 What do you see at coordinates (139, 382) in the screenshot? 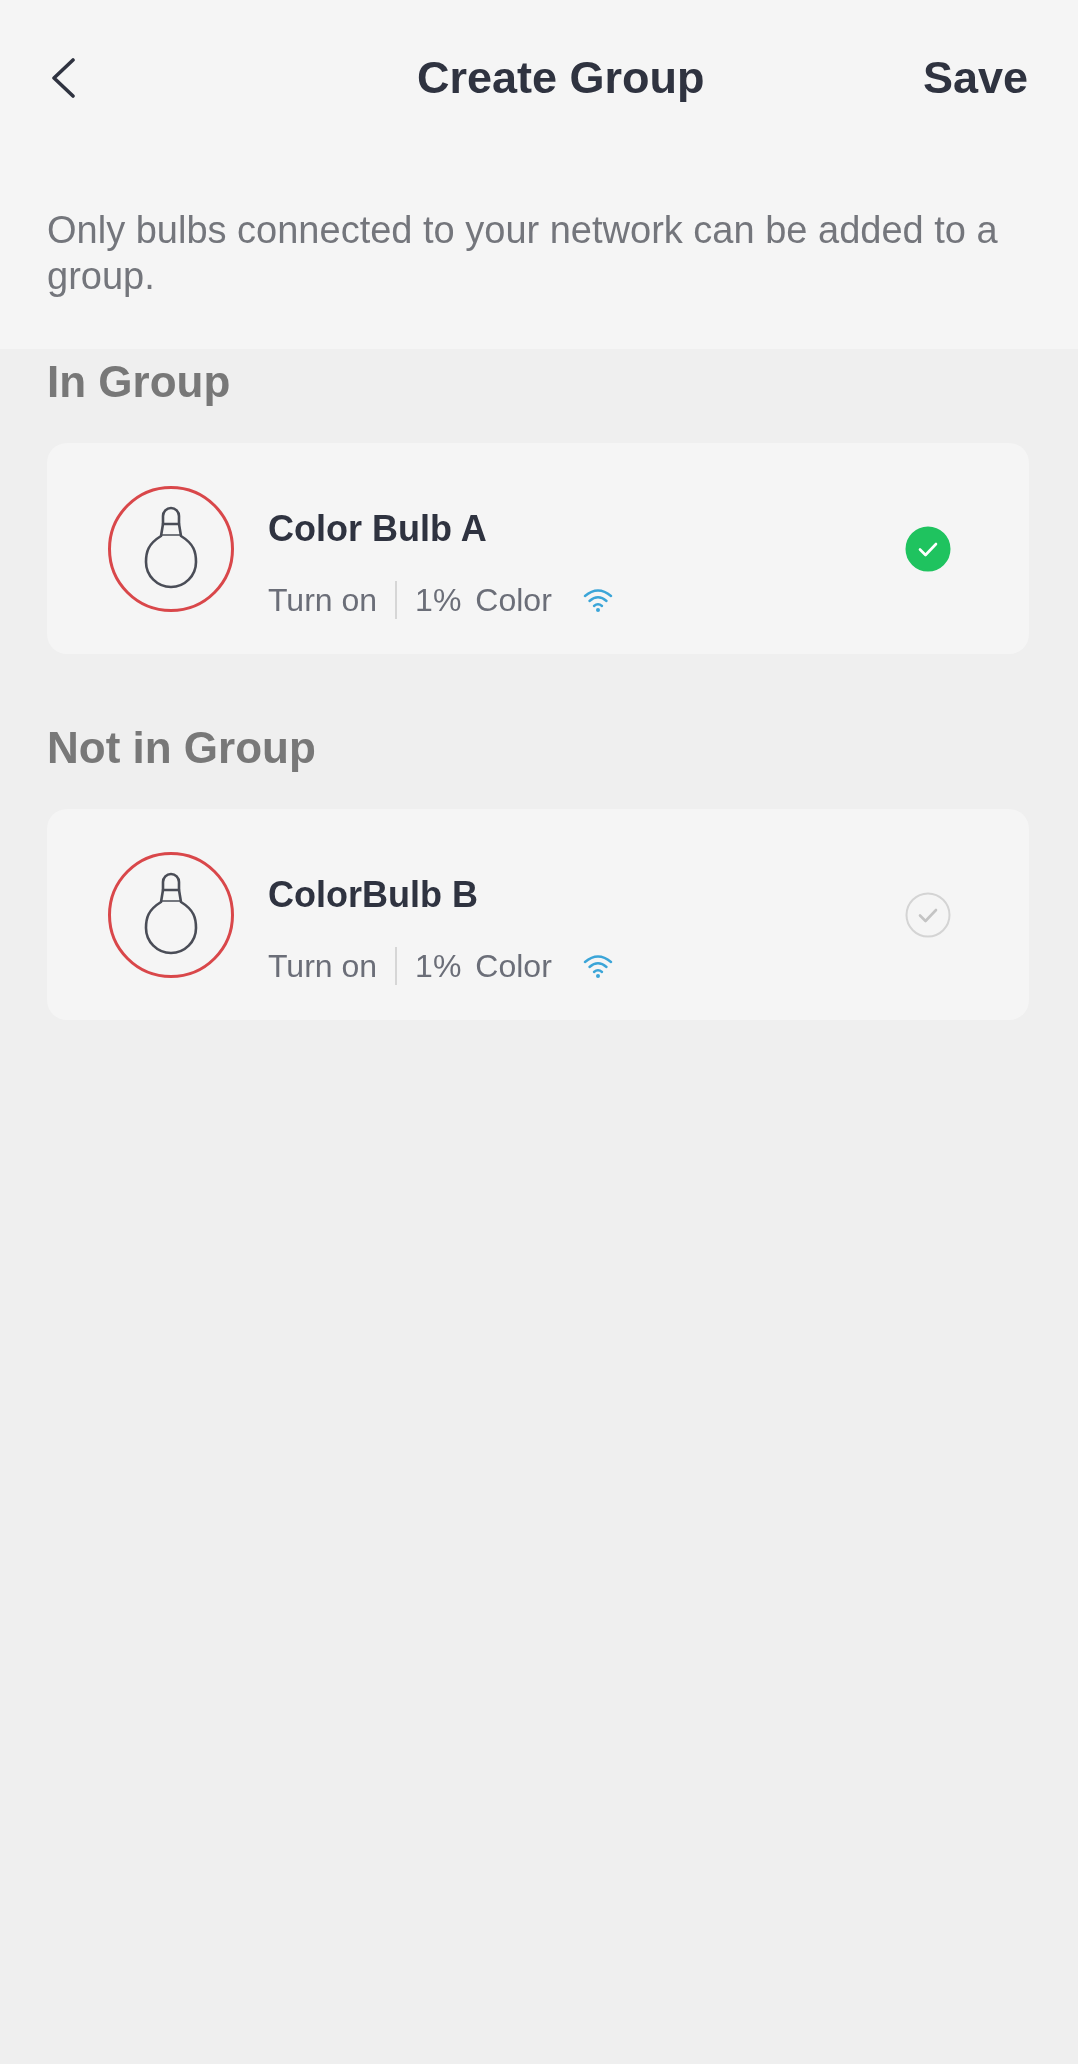
I see `section-heading: In Group` at bounding box center [139, 382].